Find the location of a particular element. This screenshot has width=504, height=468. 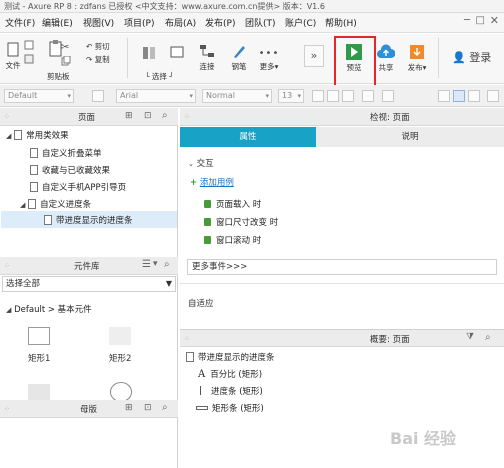

format-painter-icon is located at coordinates (98, 96).